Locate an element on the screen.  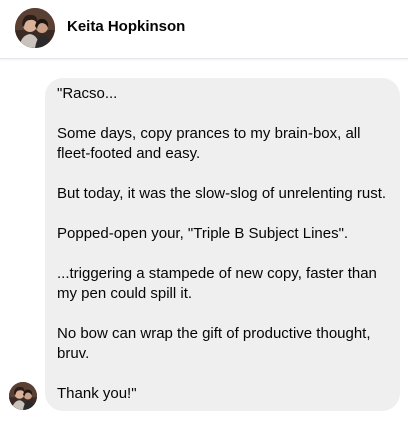
message-text-line: fleet-footed and easy. is located at coordinates (129, 153).